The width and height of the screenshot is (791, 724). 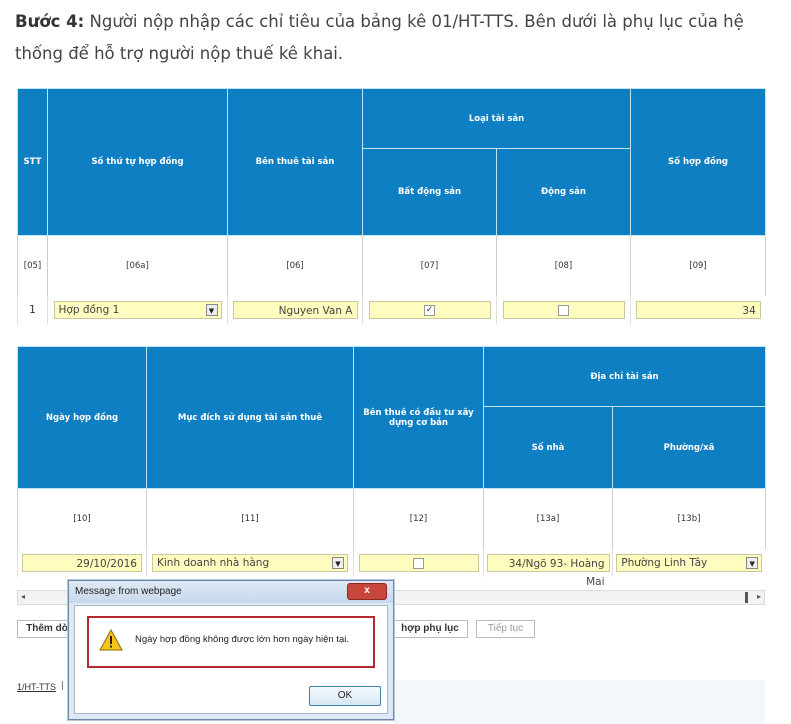 What do you see at coordinates (496, 118) in the screenshot?
I see `col-asset-type: Loại tài sản` at bounding box center [496, 118].